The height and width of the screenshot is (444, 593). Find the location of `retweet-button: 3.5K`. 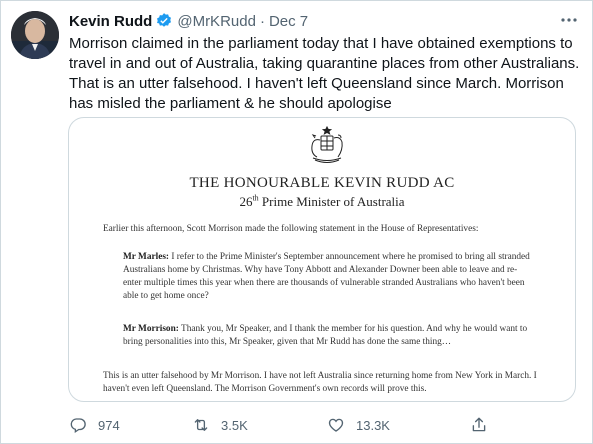

retweet-button: 3.5K is located at coordinates (220, 425).